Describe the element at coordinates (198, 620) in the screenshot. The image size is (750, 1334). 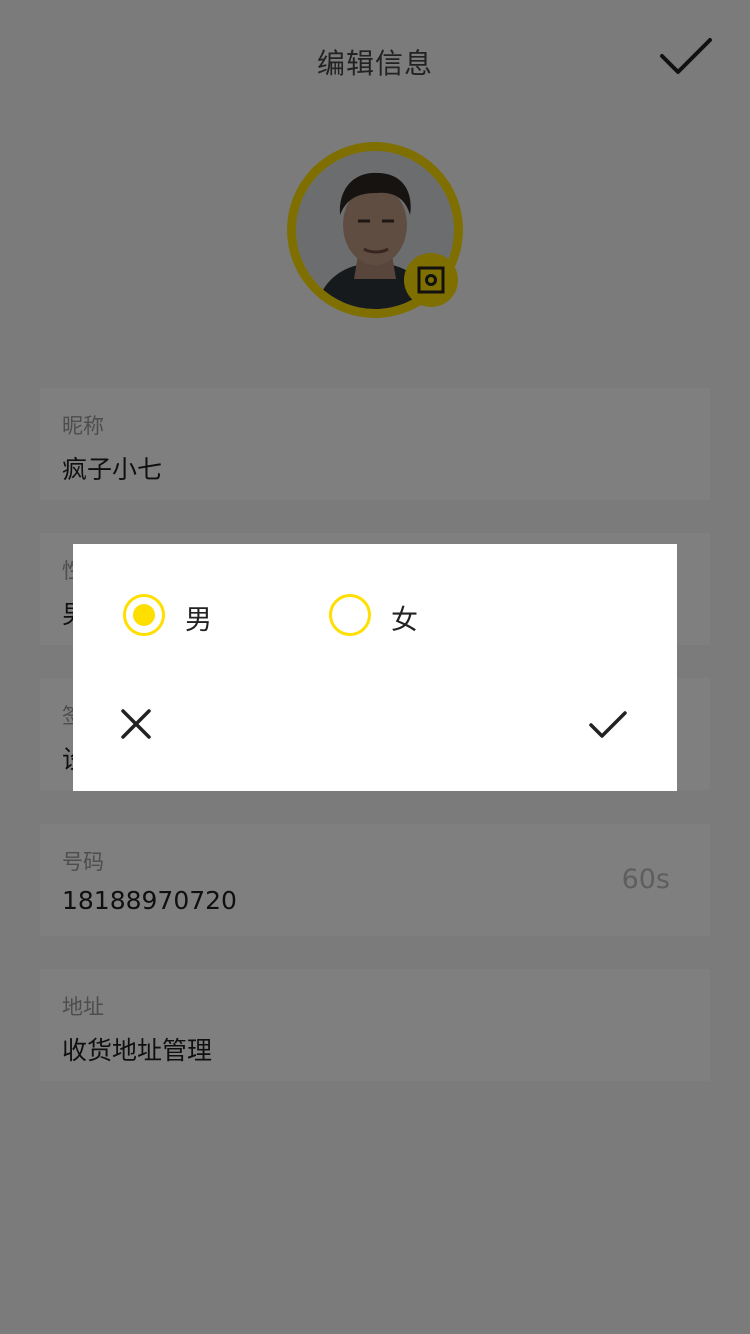
I see `gender-option-label: 男` at that location.